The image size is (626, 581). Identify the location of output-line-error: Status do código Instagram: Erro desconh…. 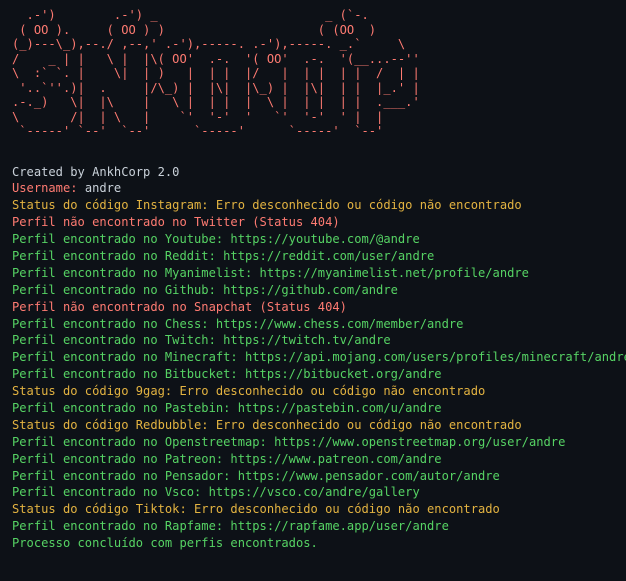
(267, 205).